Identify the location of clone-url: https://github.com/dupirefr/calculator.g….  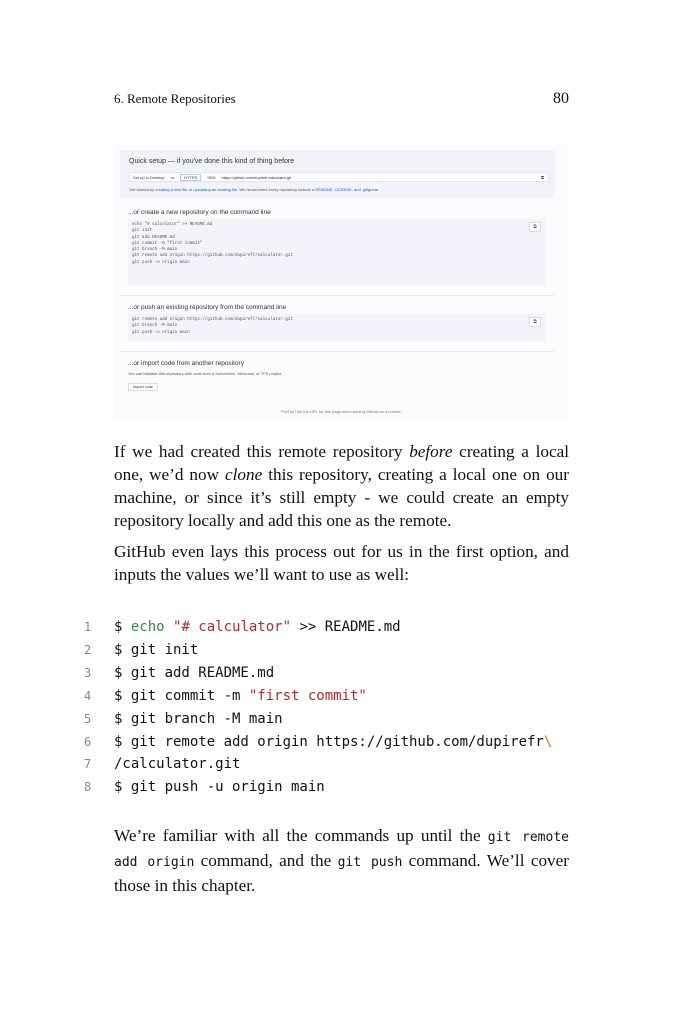
(256, 177).